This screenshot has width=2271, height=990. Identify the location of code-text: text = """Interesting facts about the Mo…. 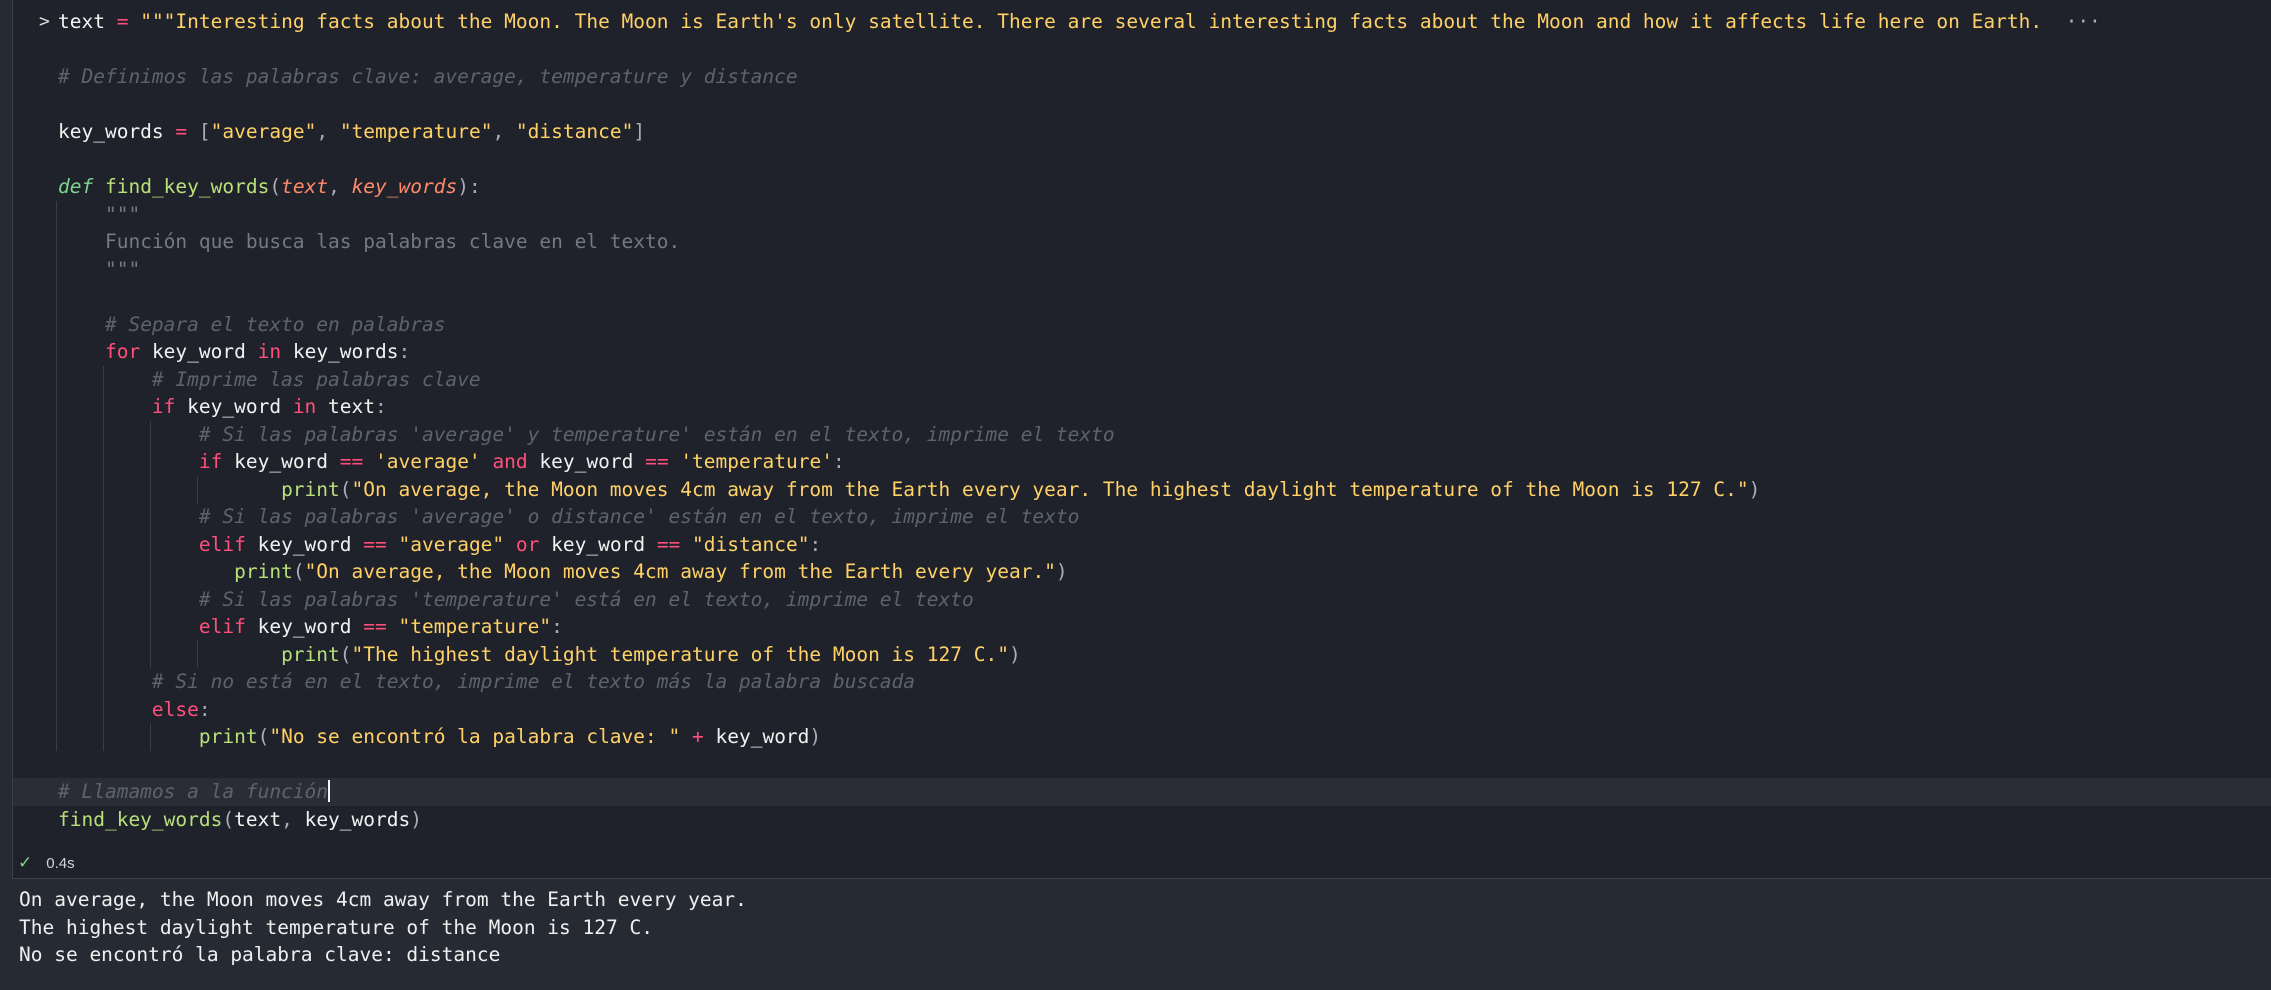
(1079, 22).